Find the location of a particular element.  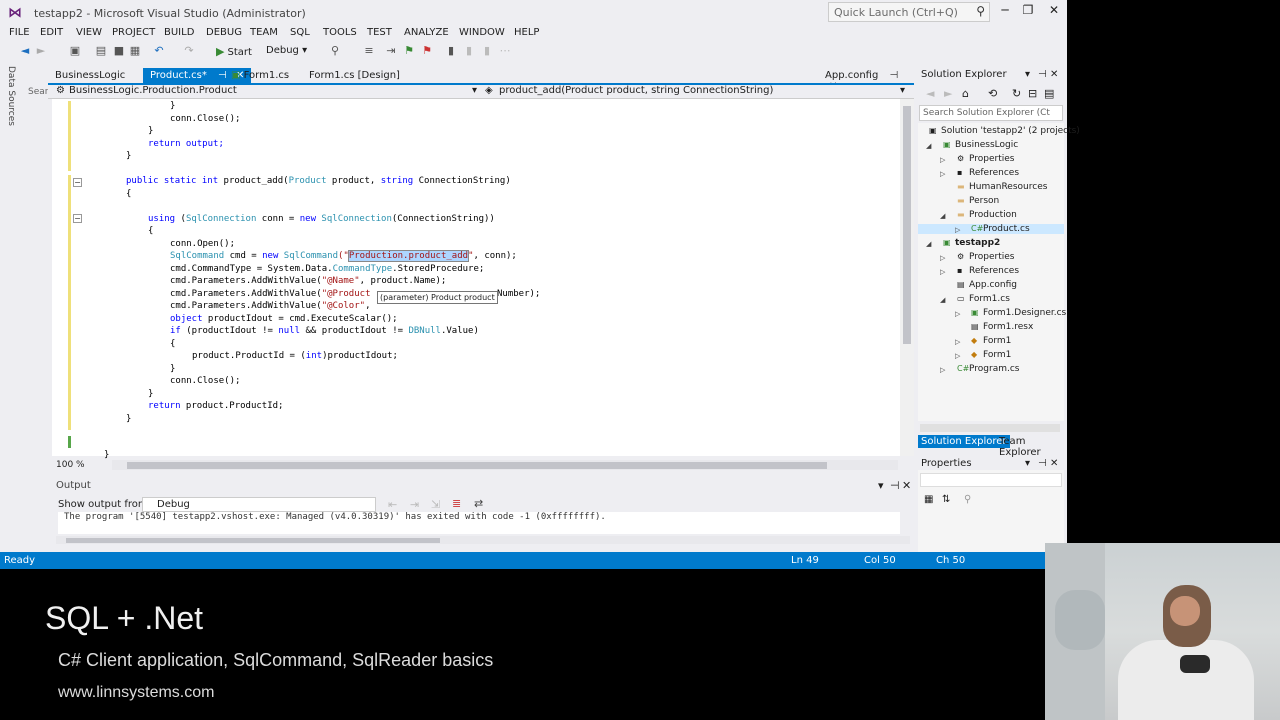

menu-file: FILE is located at coordinates (19, 32).